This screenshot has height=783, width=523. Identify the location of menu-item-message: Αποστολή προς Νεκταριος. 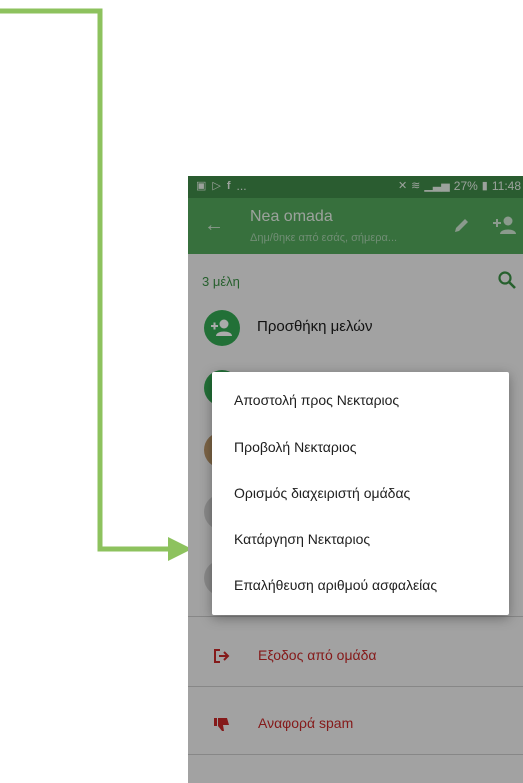
(316, 400).